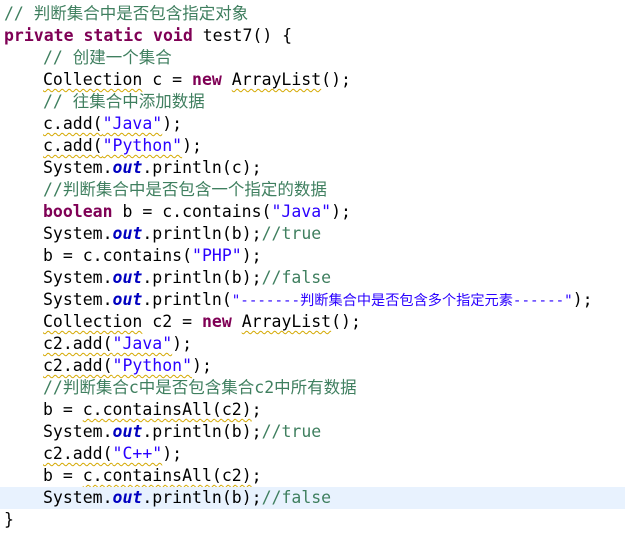  Describe the element at coordinates (9, 519) in the screenshot. I see `closing-brace: }` at that location.